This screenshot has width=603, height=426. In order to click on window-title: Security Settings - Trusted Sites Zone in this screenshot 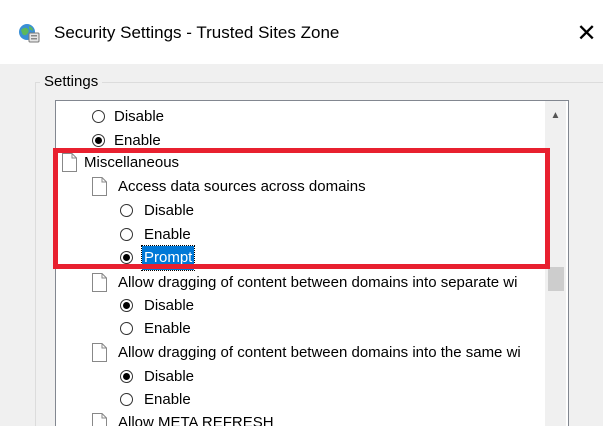, I will do `click(197, 32)`.